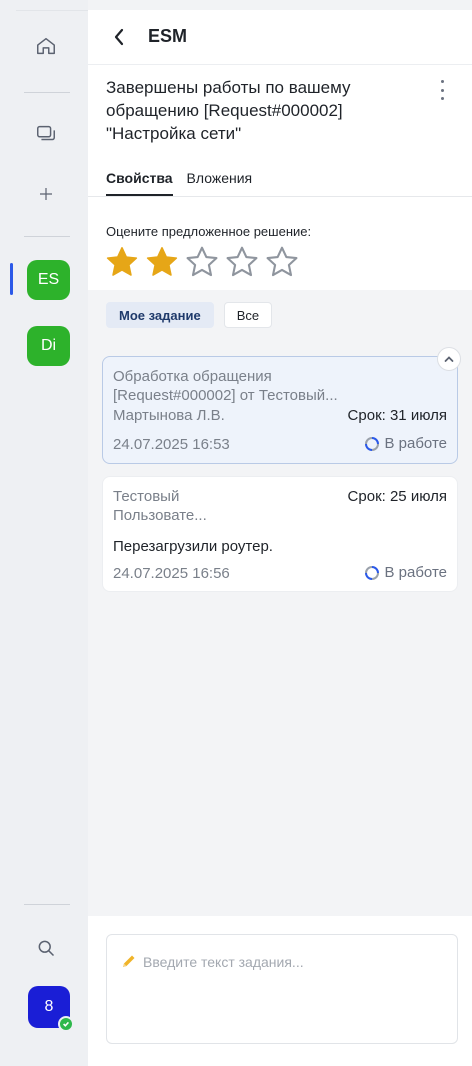 The width and height of the screenshot is (472, 1066). Describe the element at coordinates (179, 183) in the screenshot. I see `tab-bar: Свойства Вложения` at that location.